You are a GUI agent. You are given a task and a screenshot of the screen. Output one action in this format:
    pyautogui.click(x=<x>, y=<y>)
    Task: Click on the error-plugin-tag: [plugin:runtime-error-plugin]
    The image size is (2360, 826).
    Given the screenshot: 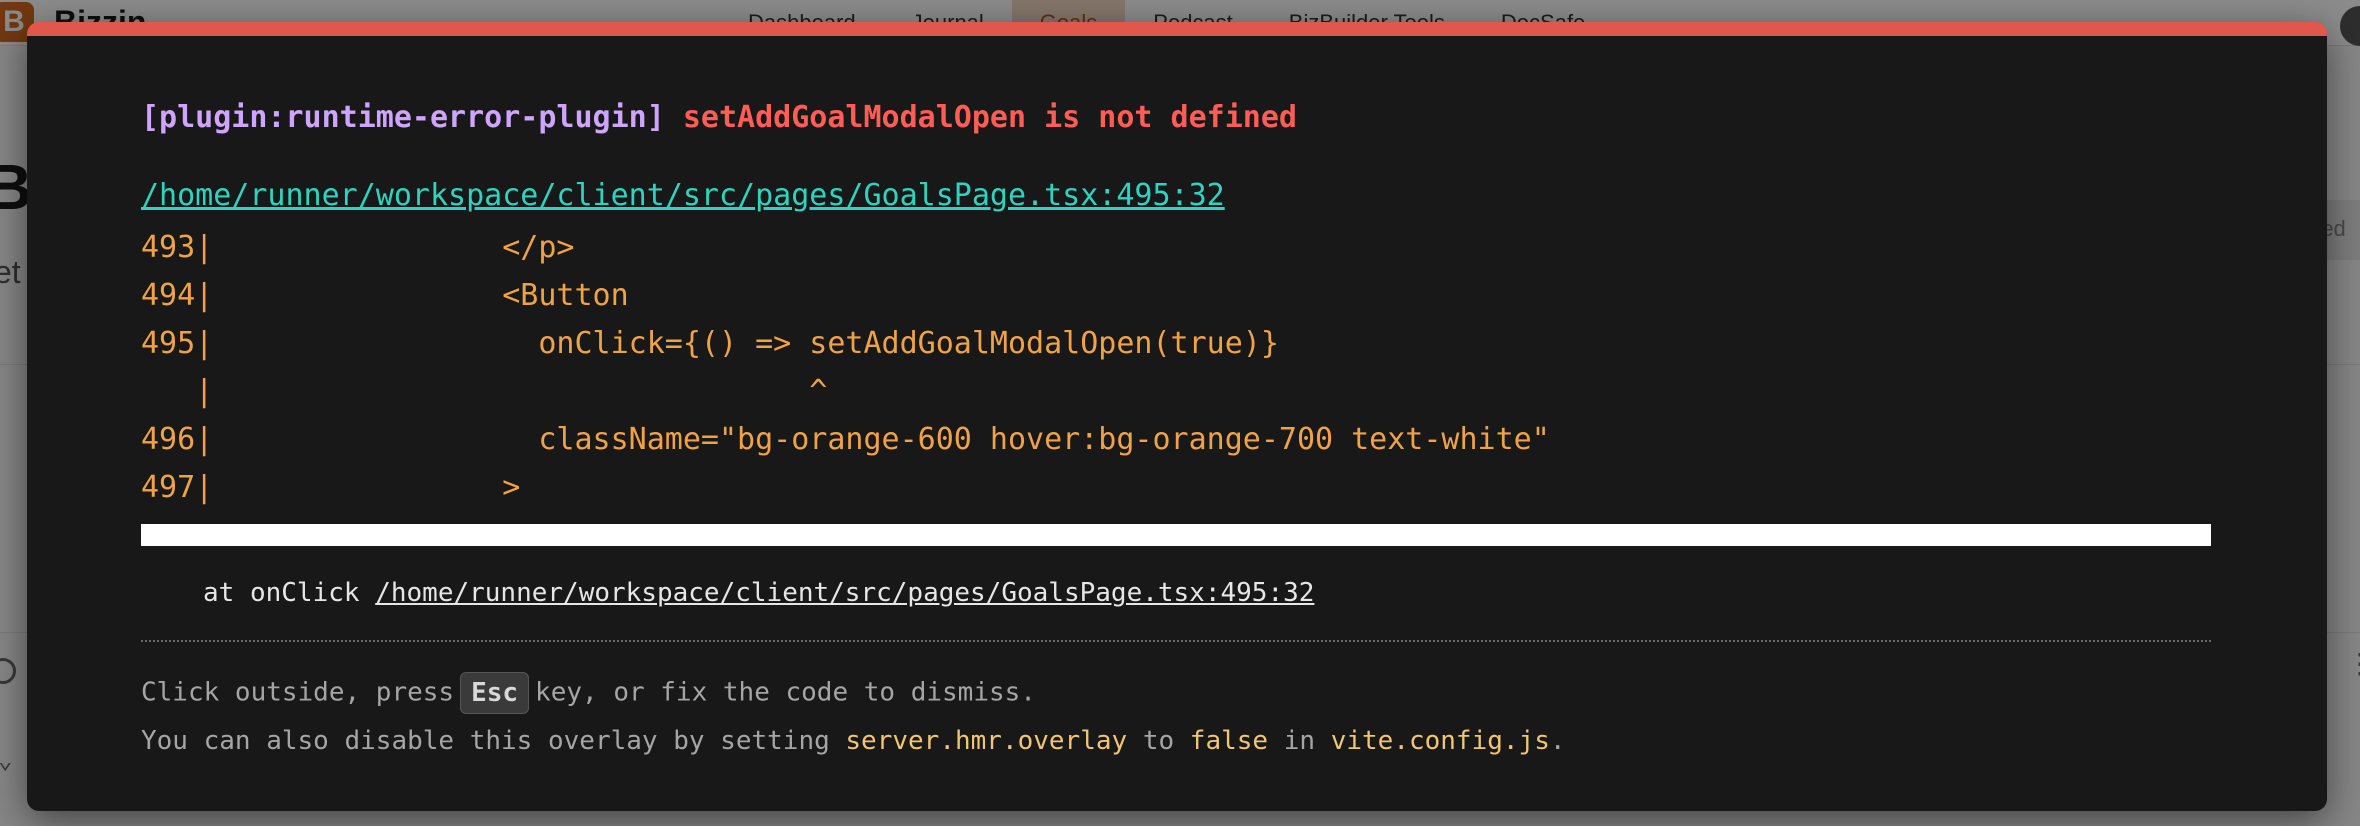 What is the action you would take?
    pyautogui.click(x=403, y=117)
    